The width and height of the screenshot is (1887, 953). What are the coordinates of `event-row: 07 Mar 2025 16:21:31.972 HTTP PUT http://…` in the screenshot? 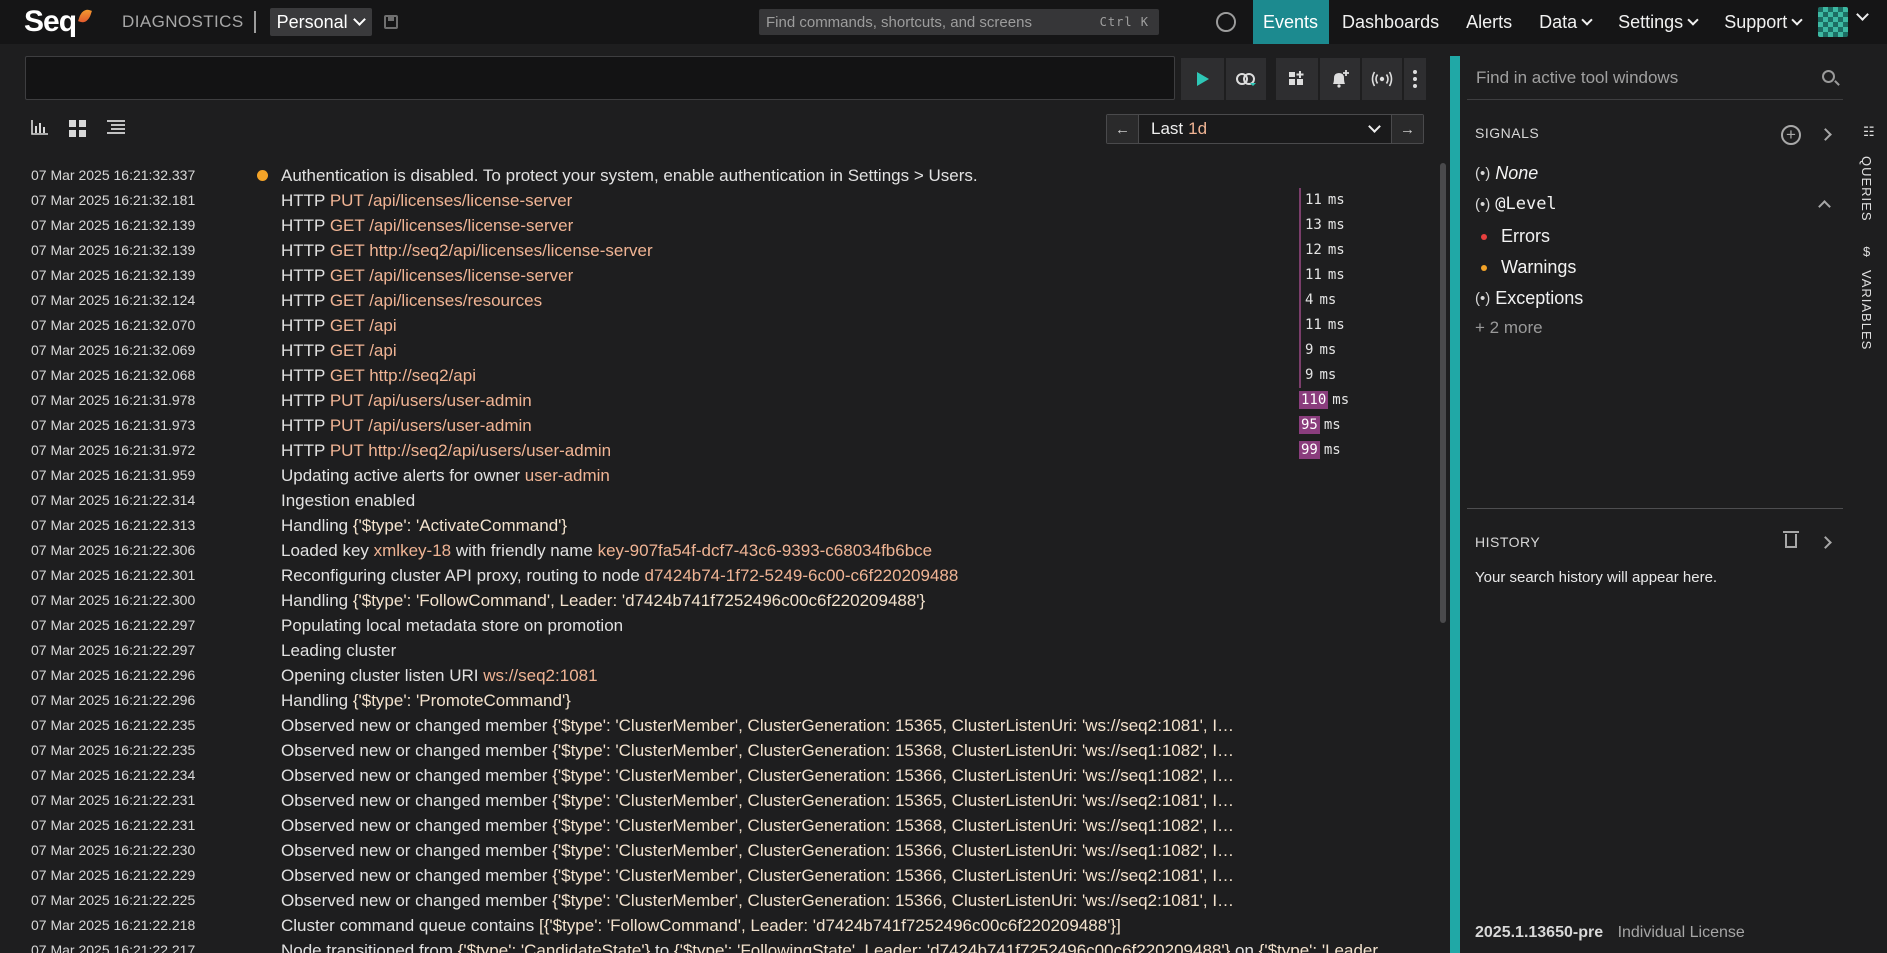 It's located at (720, 450).